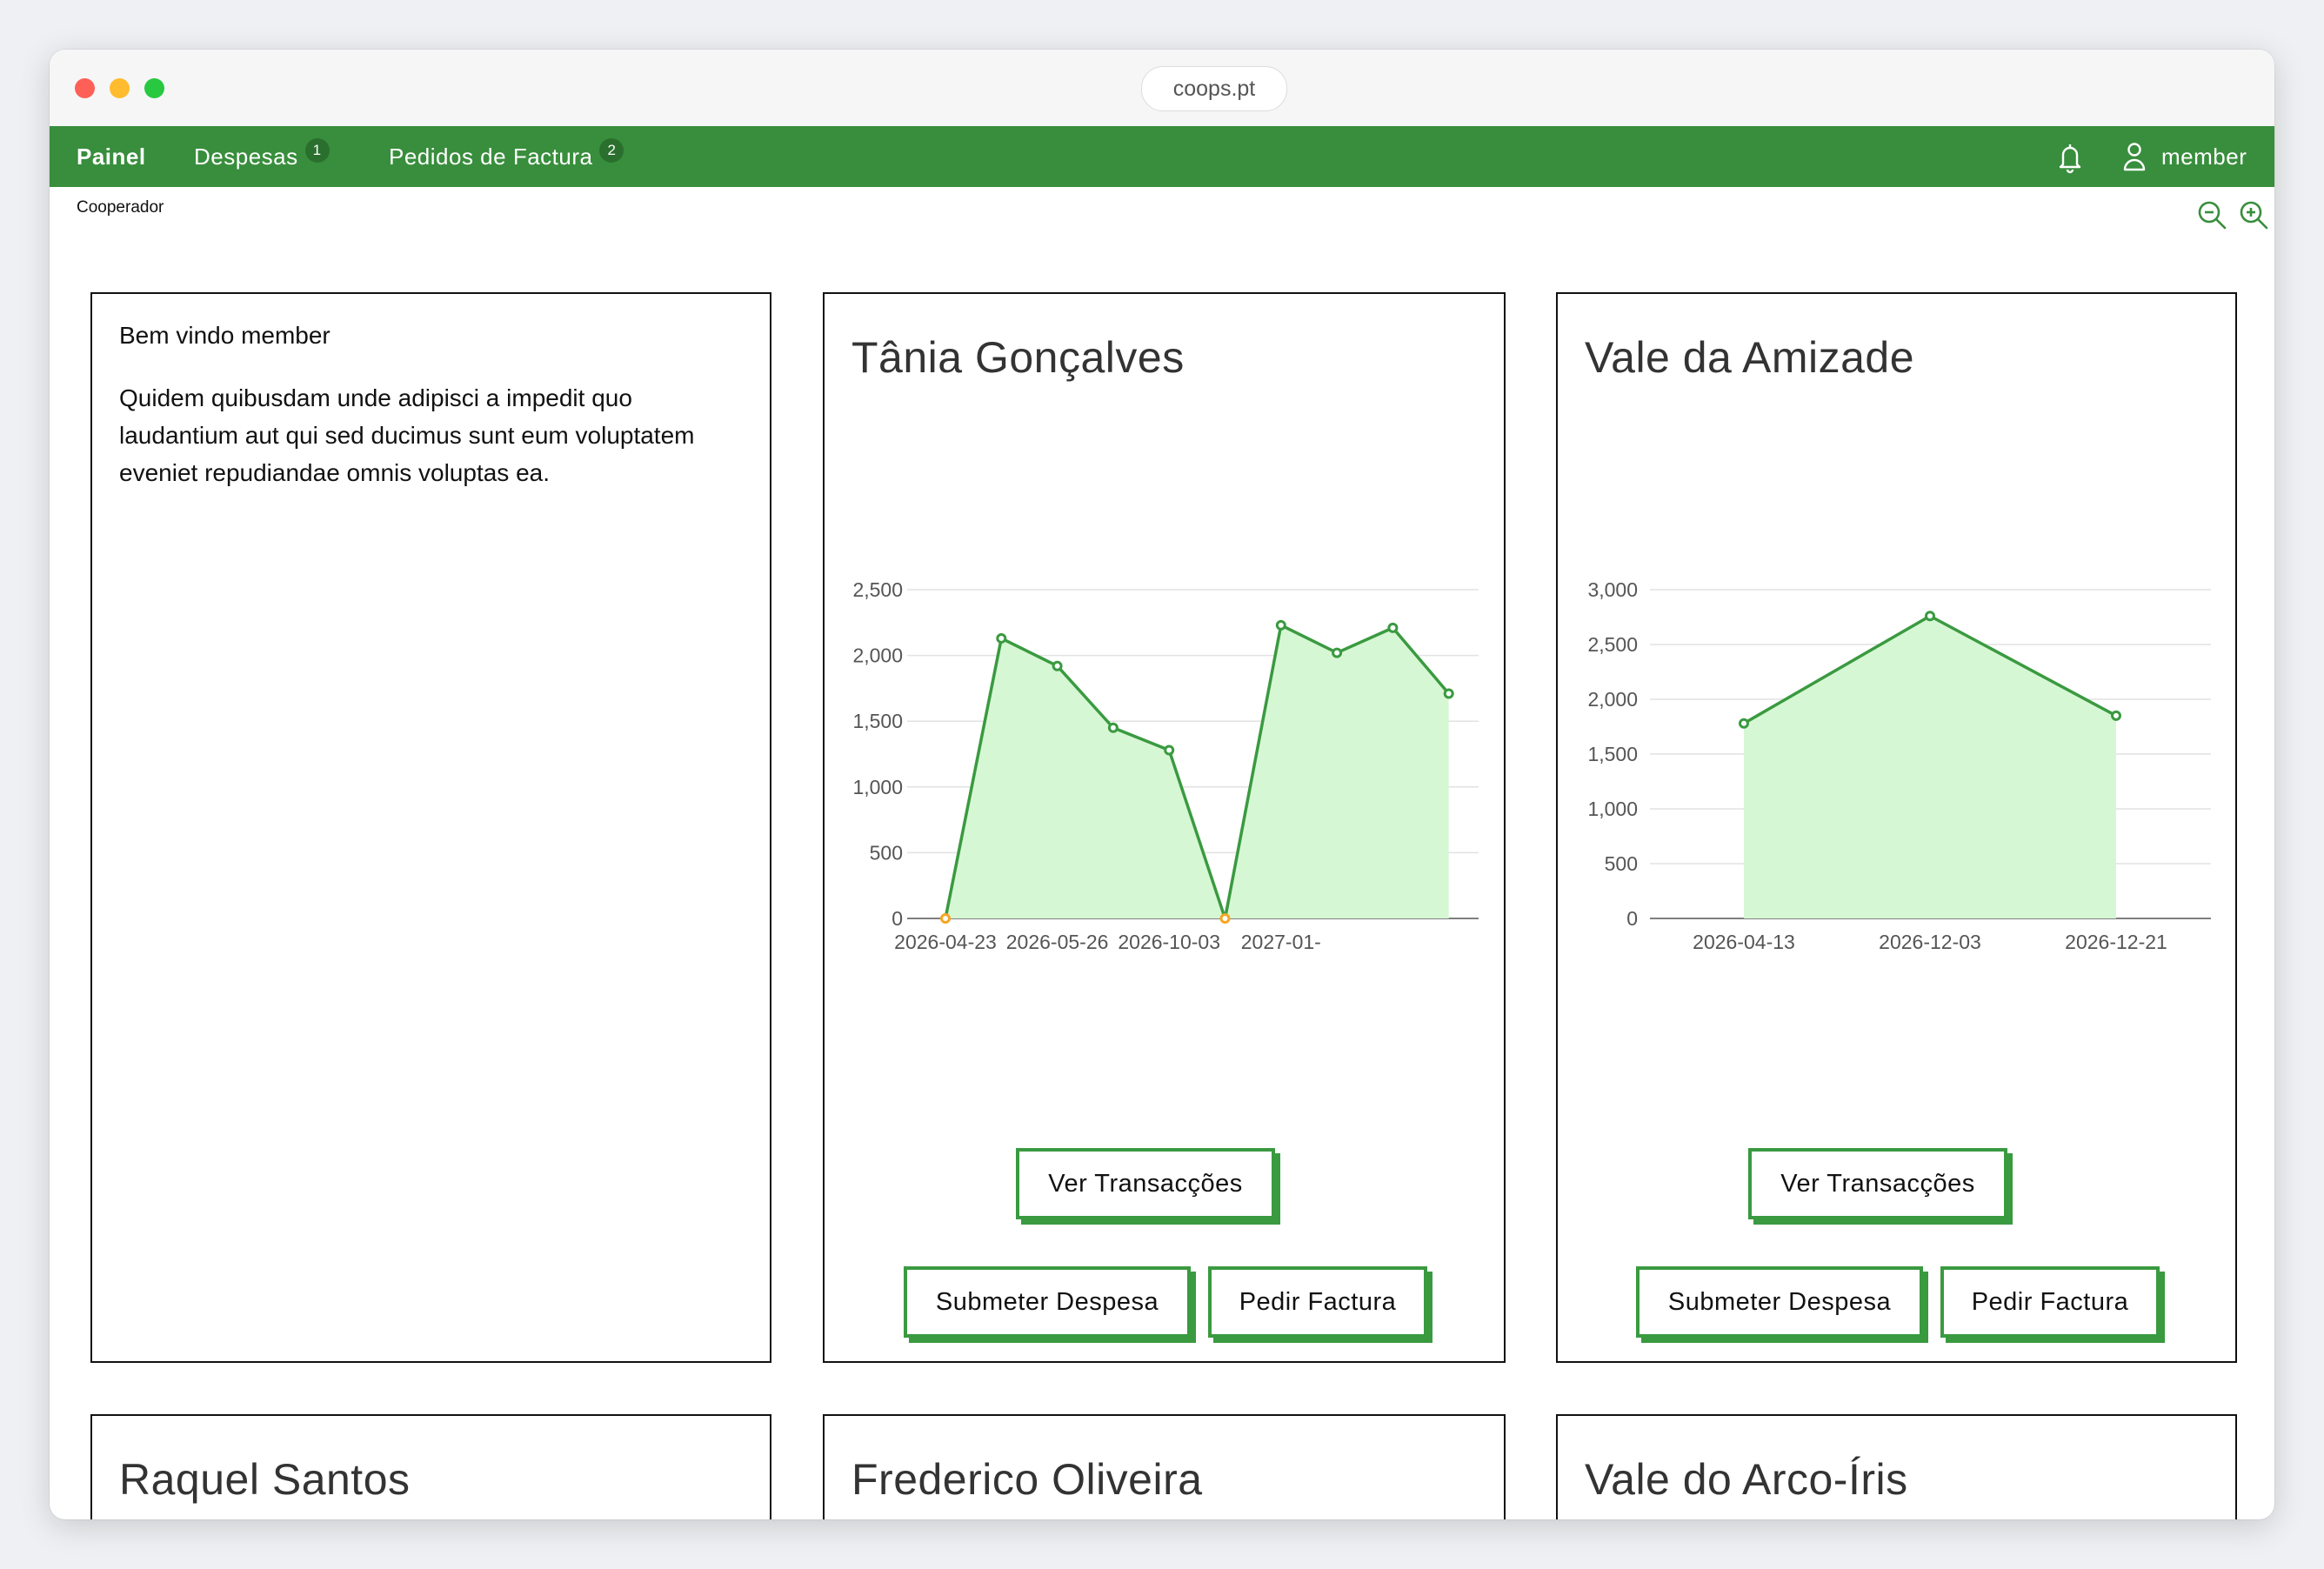 Image resolution: width=2324 pixels, height=1569 pixels. I want to click on address-bar: coops.pt, so click(1214, 88).